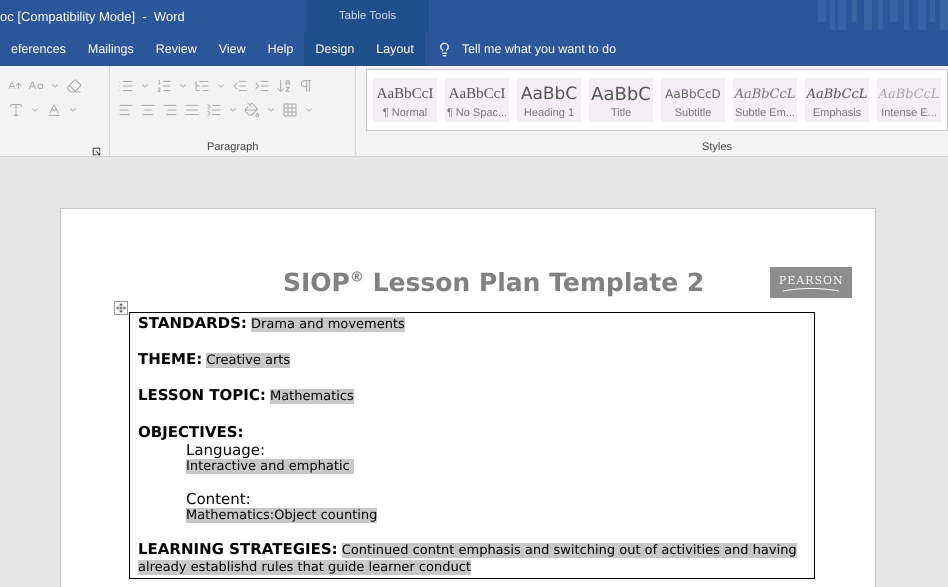 Image resolution: width=948 pixels, height=587 pixels. What do you see at coordinates (176, 49) in the screenshot?
I see `ribbon-tab: Review` at bounding box center [176, 49].